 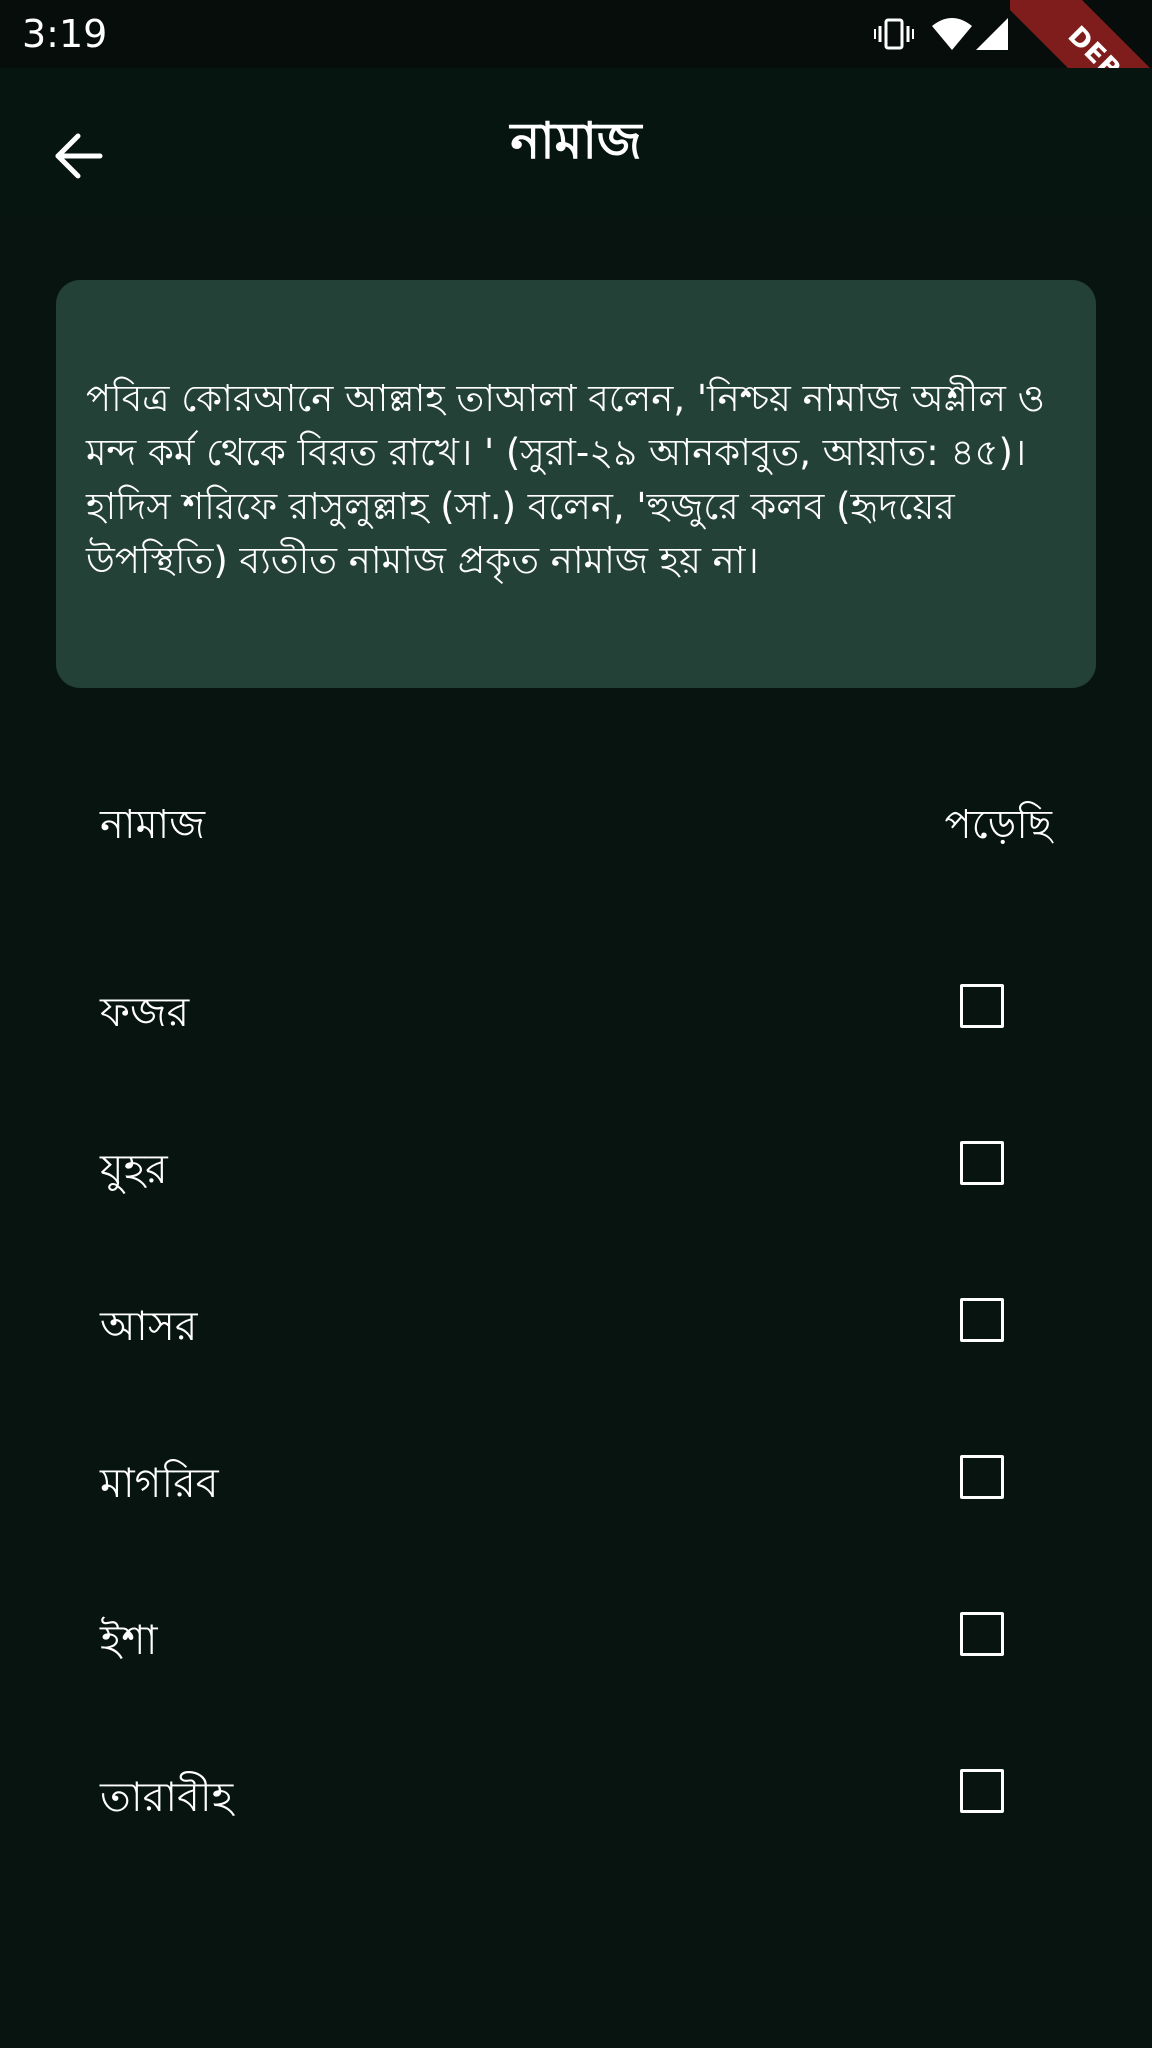 I want to click on prayer-row-fajr: ফজর, so click(x=576, y=1020).